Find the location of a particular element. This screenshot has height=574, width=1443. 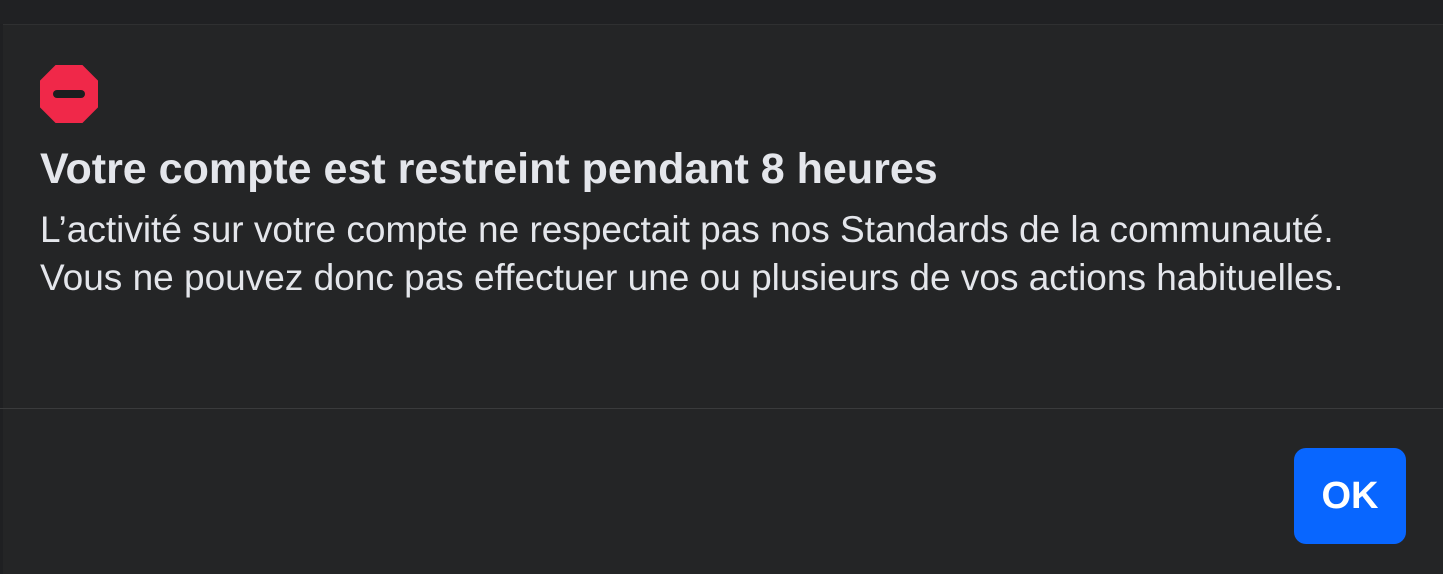

top-strip is located at coordinates (721, 12).